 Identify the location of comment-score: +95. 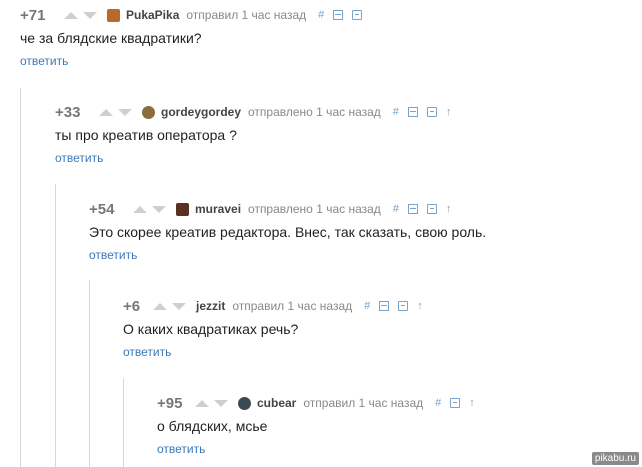
(170, 403).